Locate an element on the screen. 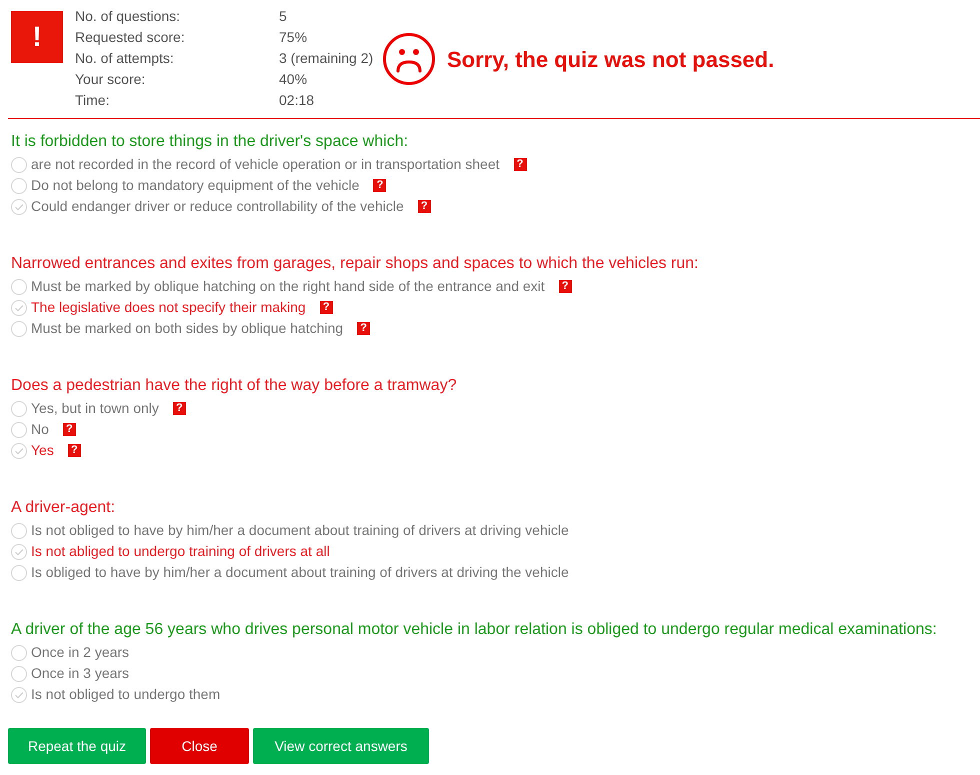 This screenshot has width=980, height=775. answer-label: Must be marked on both sides by oblique hatching is located at coordinates (187, 328).